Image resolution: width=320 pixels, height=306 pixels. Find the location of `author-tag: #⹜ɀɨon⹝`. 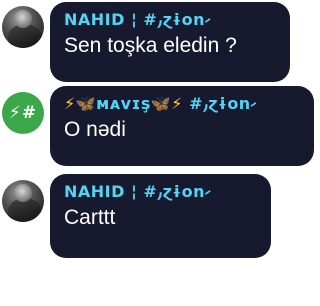

author-tag: #⹜ɀɨon⹝ is located at coordinates (220, 103).